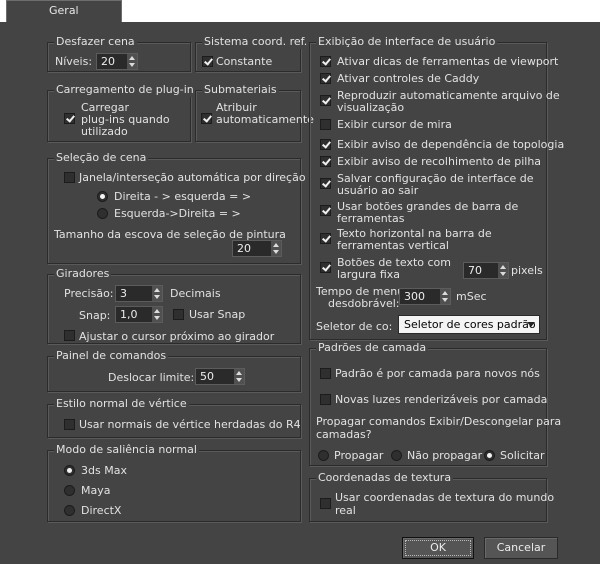 This screenshot has height=564, width=600. I want to click on chevron-down-icon, so click(531, 324).